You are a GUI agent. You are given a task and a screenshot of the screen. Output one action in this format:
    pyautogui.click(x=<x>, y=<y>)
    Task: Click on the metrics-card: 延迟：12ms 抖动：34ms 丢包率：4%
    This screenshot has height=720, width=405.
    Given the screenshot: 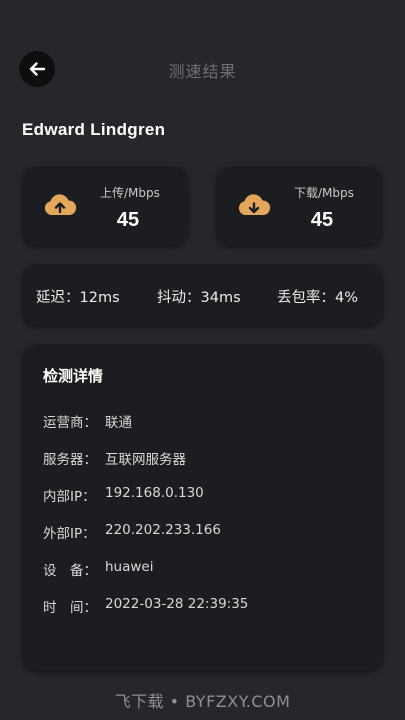 What is the action you would take?
    pyautogui.click(x=202, y=294)
    